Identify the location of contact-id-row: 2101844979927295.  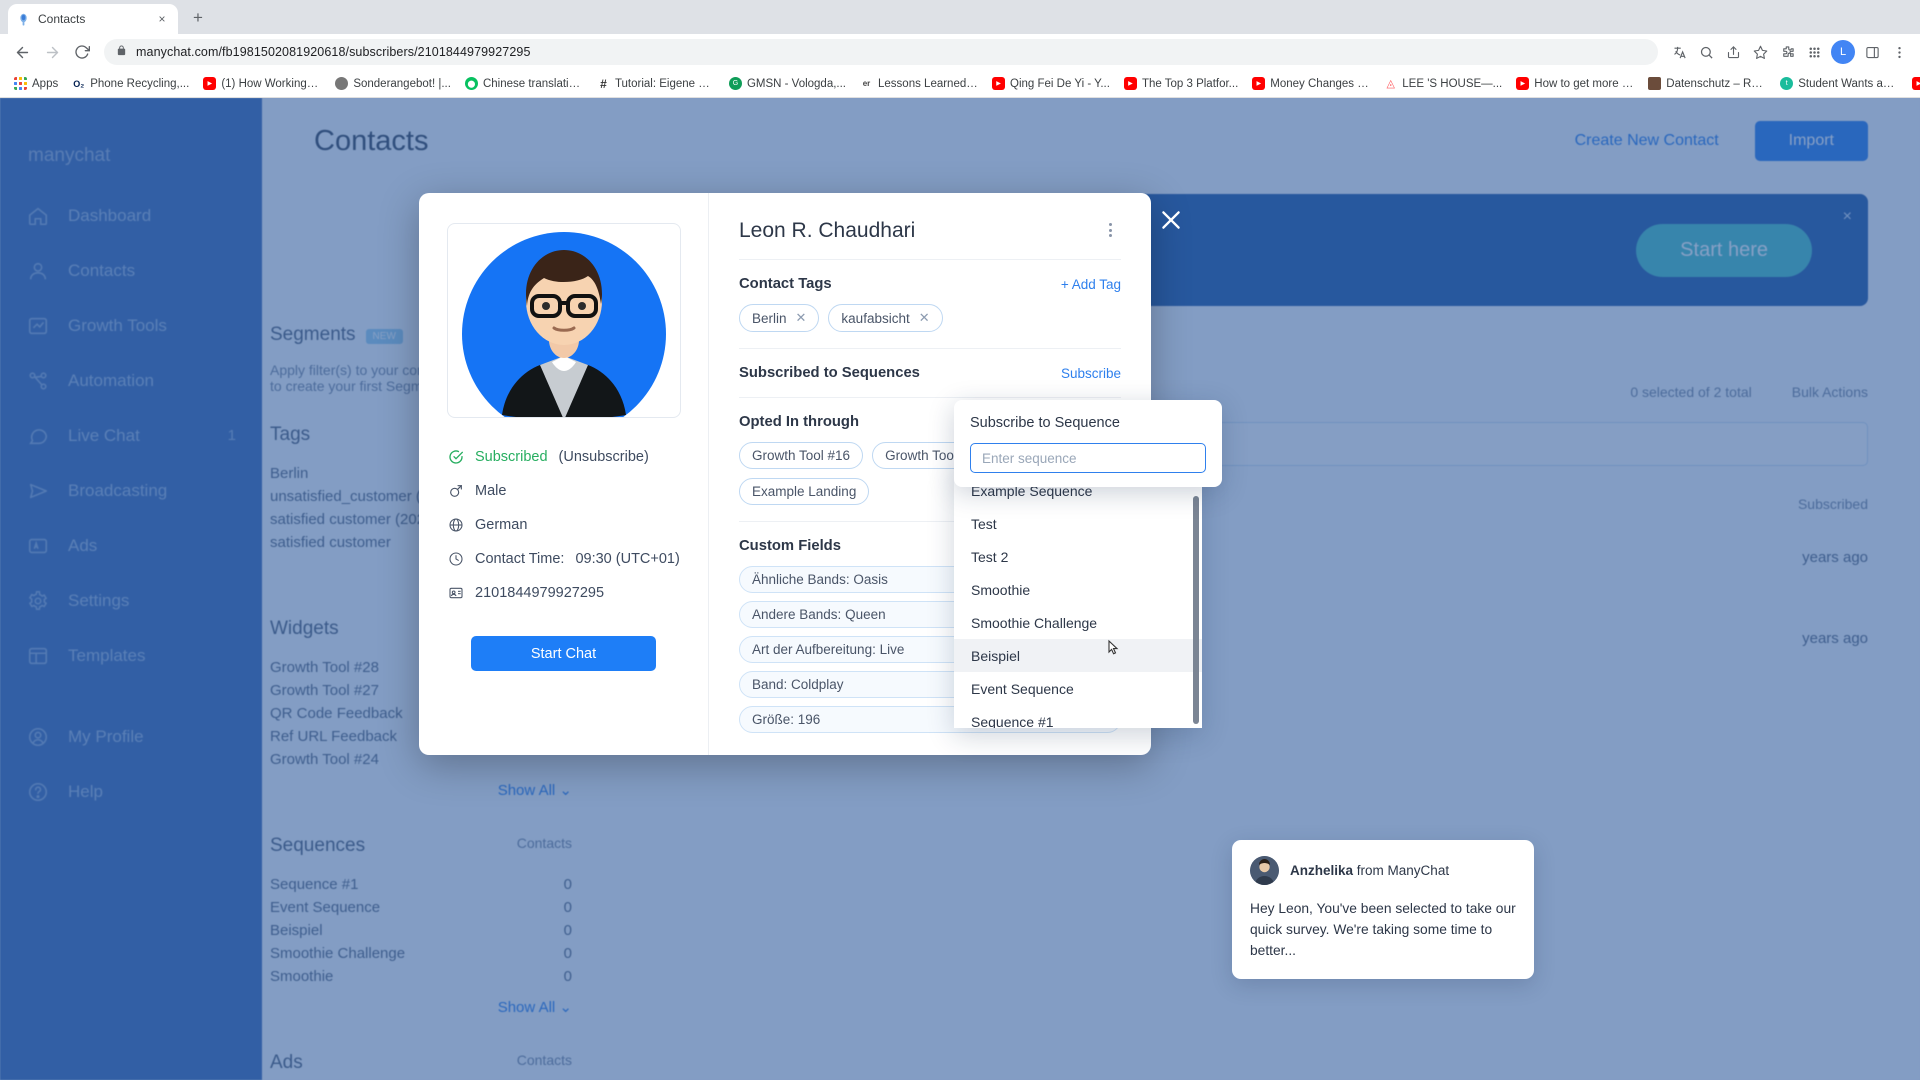
(565, 593).